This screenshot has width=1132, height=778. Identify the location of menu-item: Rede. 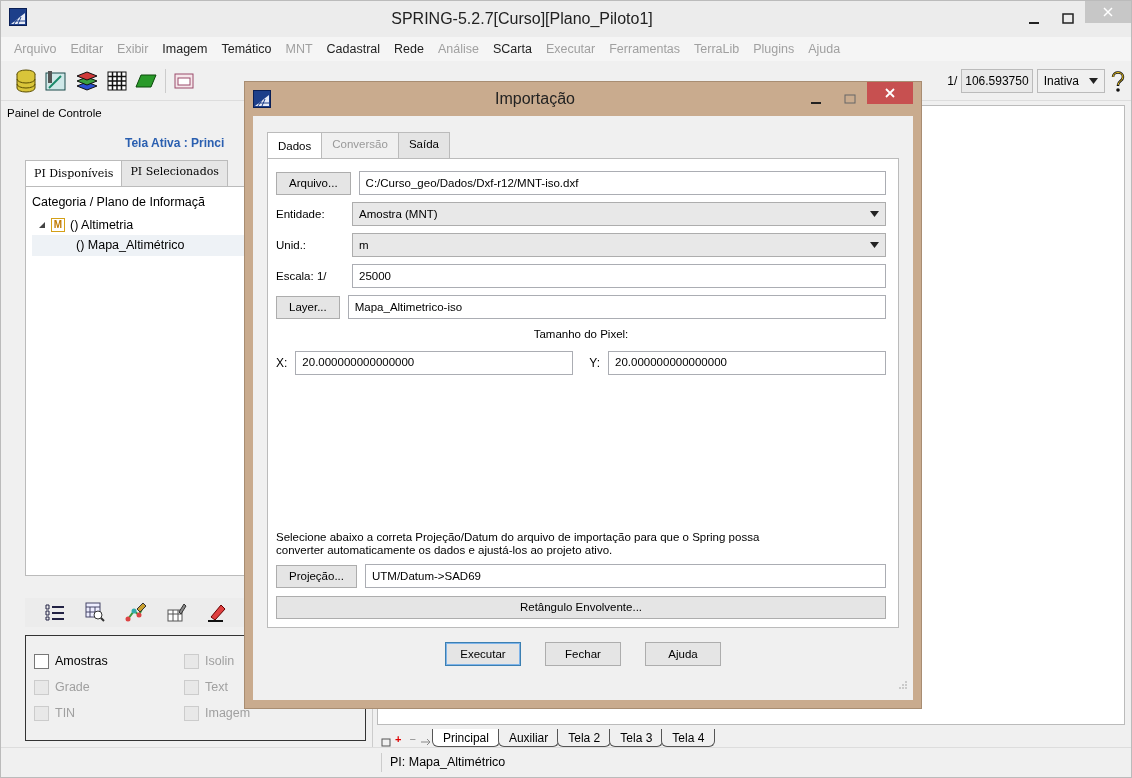
(409, 49).